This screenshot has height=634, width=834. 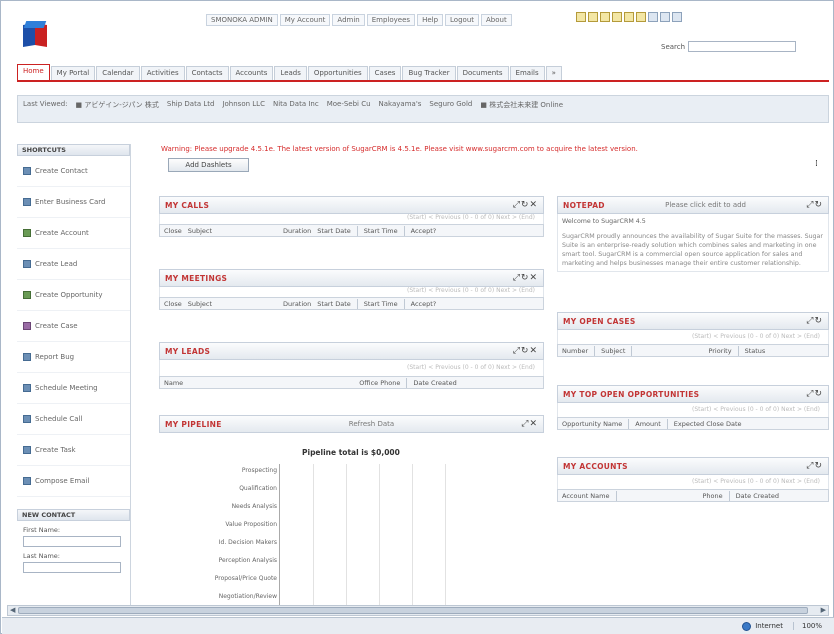 What do you see at coordinates (348, 19) in the screenshot?
I see `topnav-admin: Admin` at bounding box center [348, 19].